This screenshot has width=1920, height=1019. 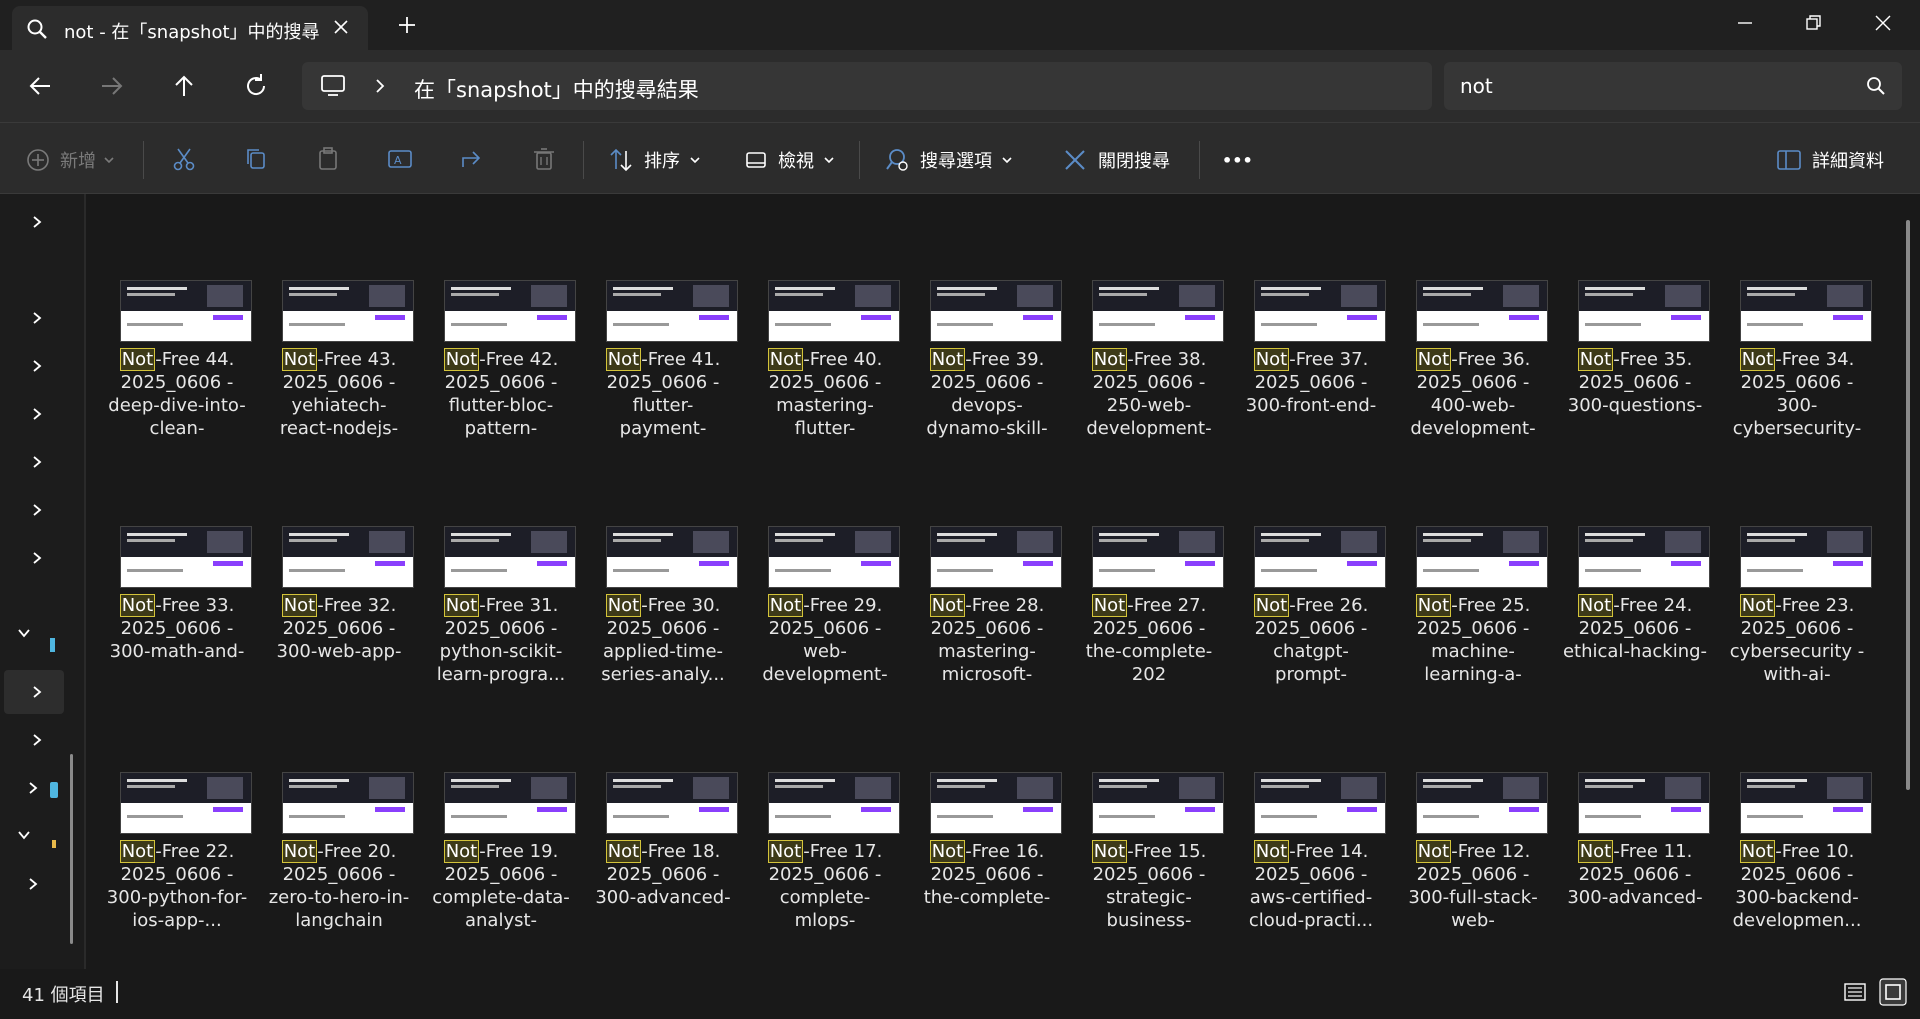 I want to click on sidebar-scrollbar, so click(x=71, y=849).